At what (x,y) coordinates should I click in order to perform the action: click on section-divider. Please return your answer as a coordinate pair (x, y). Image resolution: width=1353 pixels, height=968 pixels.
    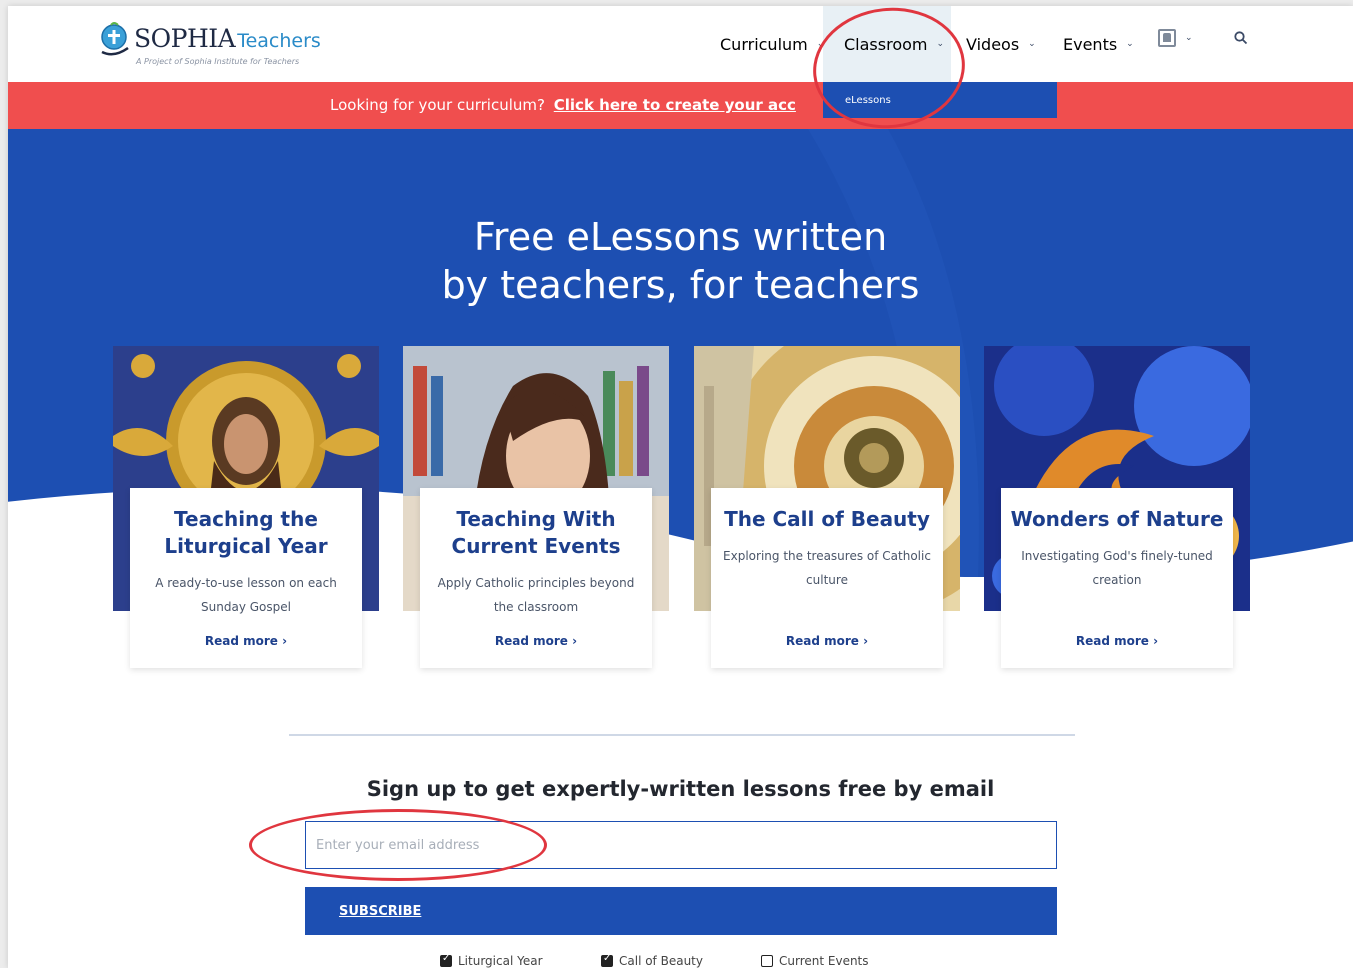
    Looking at the image, I should click on (682, 735).